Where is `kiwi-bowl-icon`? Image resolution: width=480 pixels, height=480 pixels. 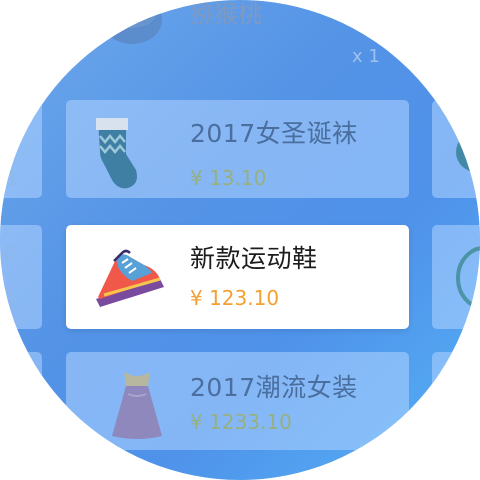 kiwi-bowl-icon is located at coordinates (134, 22).